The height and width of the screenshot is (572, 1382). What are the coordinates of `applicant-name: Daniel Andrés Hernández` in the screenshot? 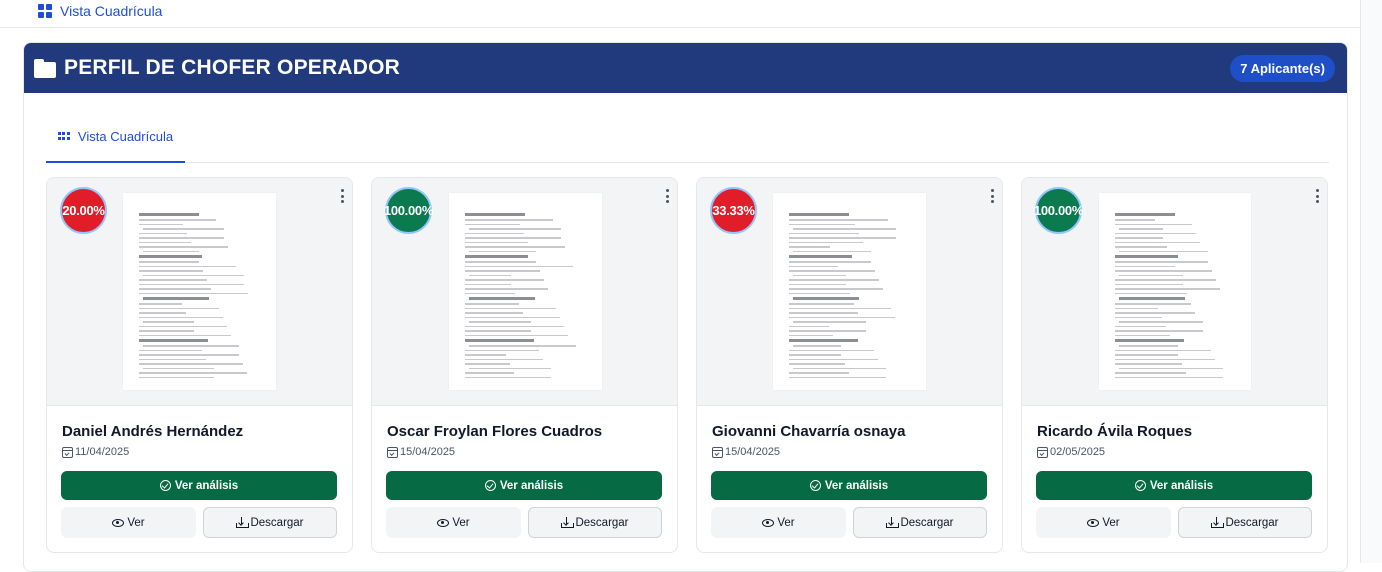 It's located at (153, 431).